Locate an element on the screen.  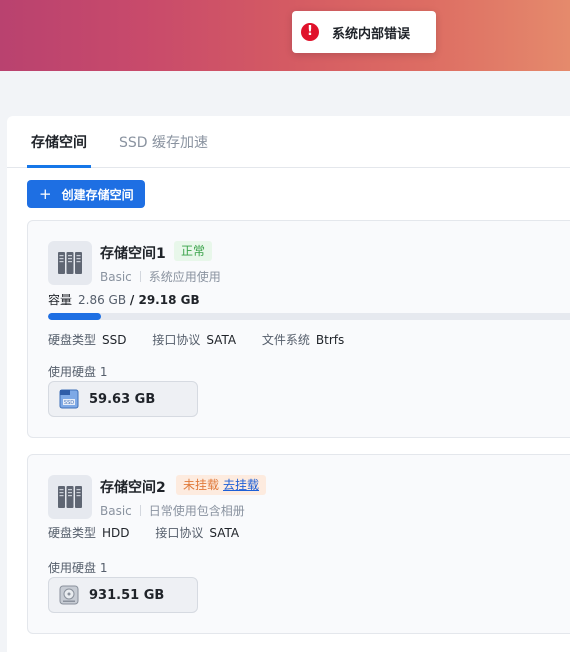
storage-meta: Basic 系统应用使用 is located at coordinates (160, 276).